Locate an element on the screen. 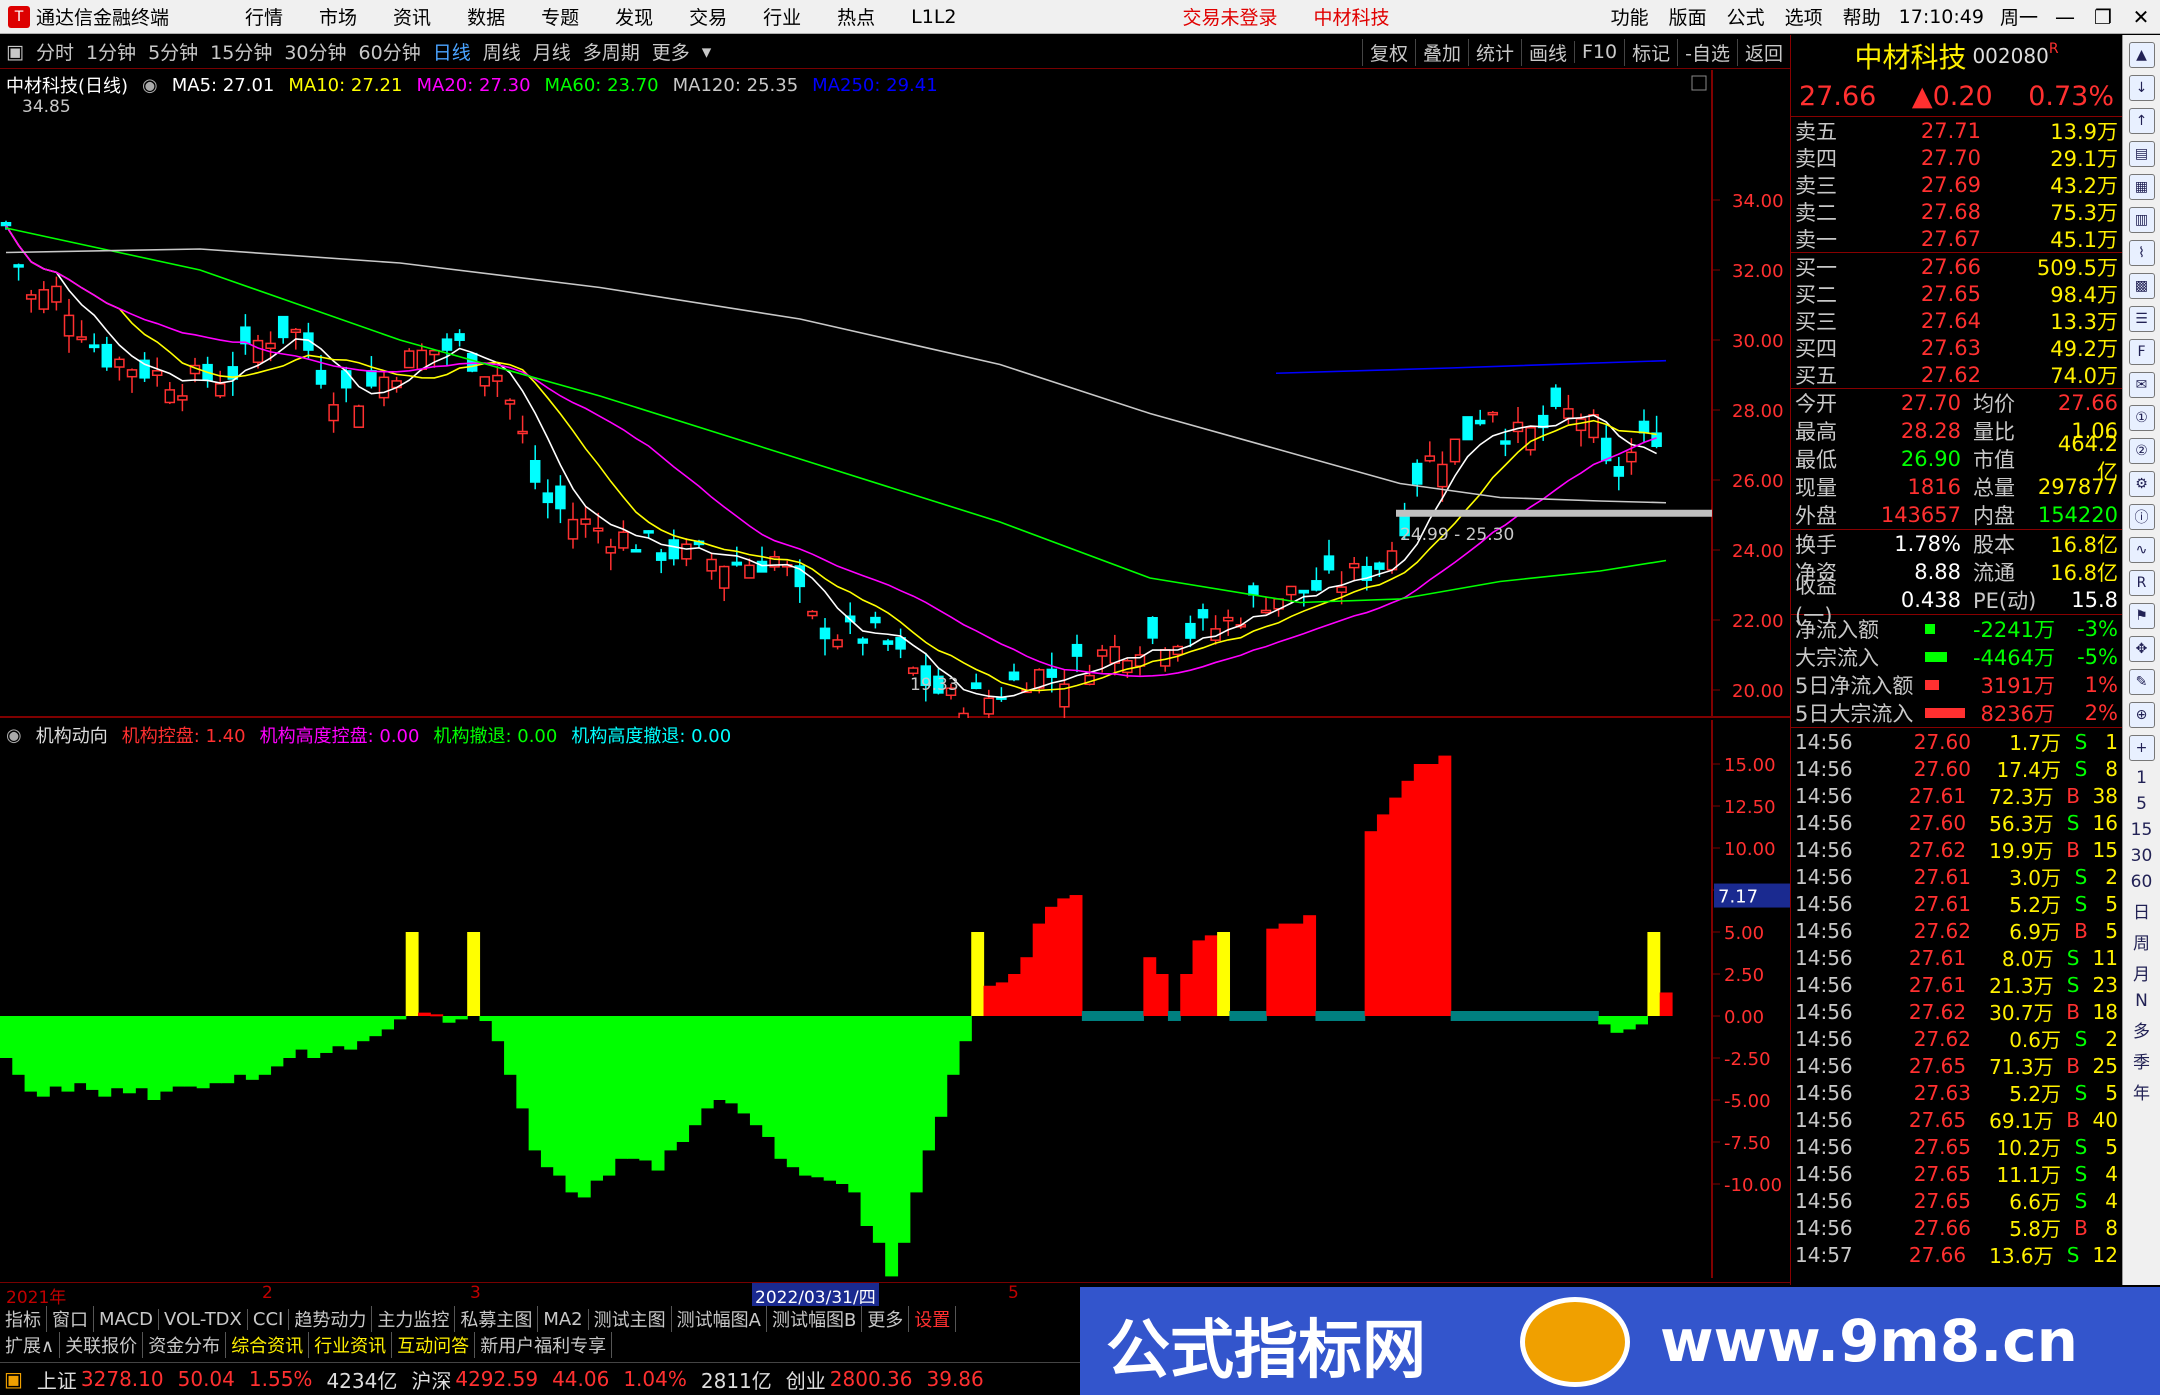  close-icon: ✕ is located at coordinates (2141, 17).